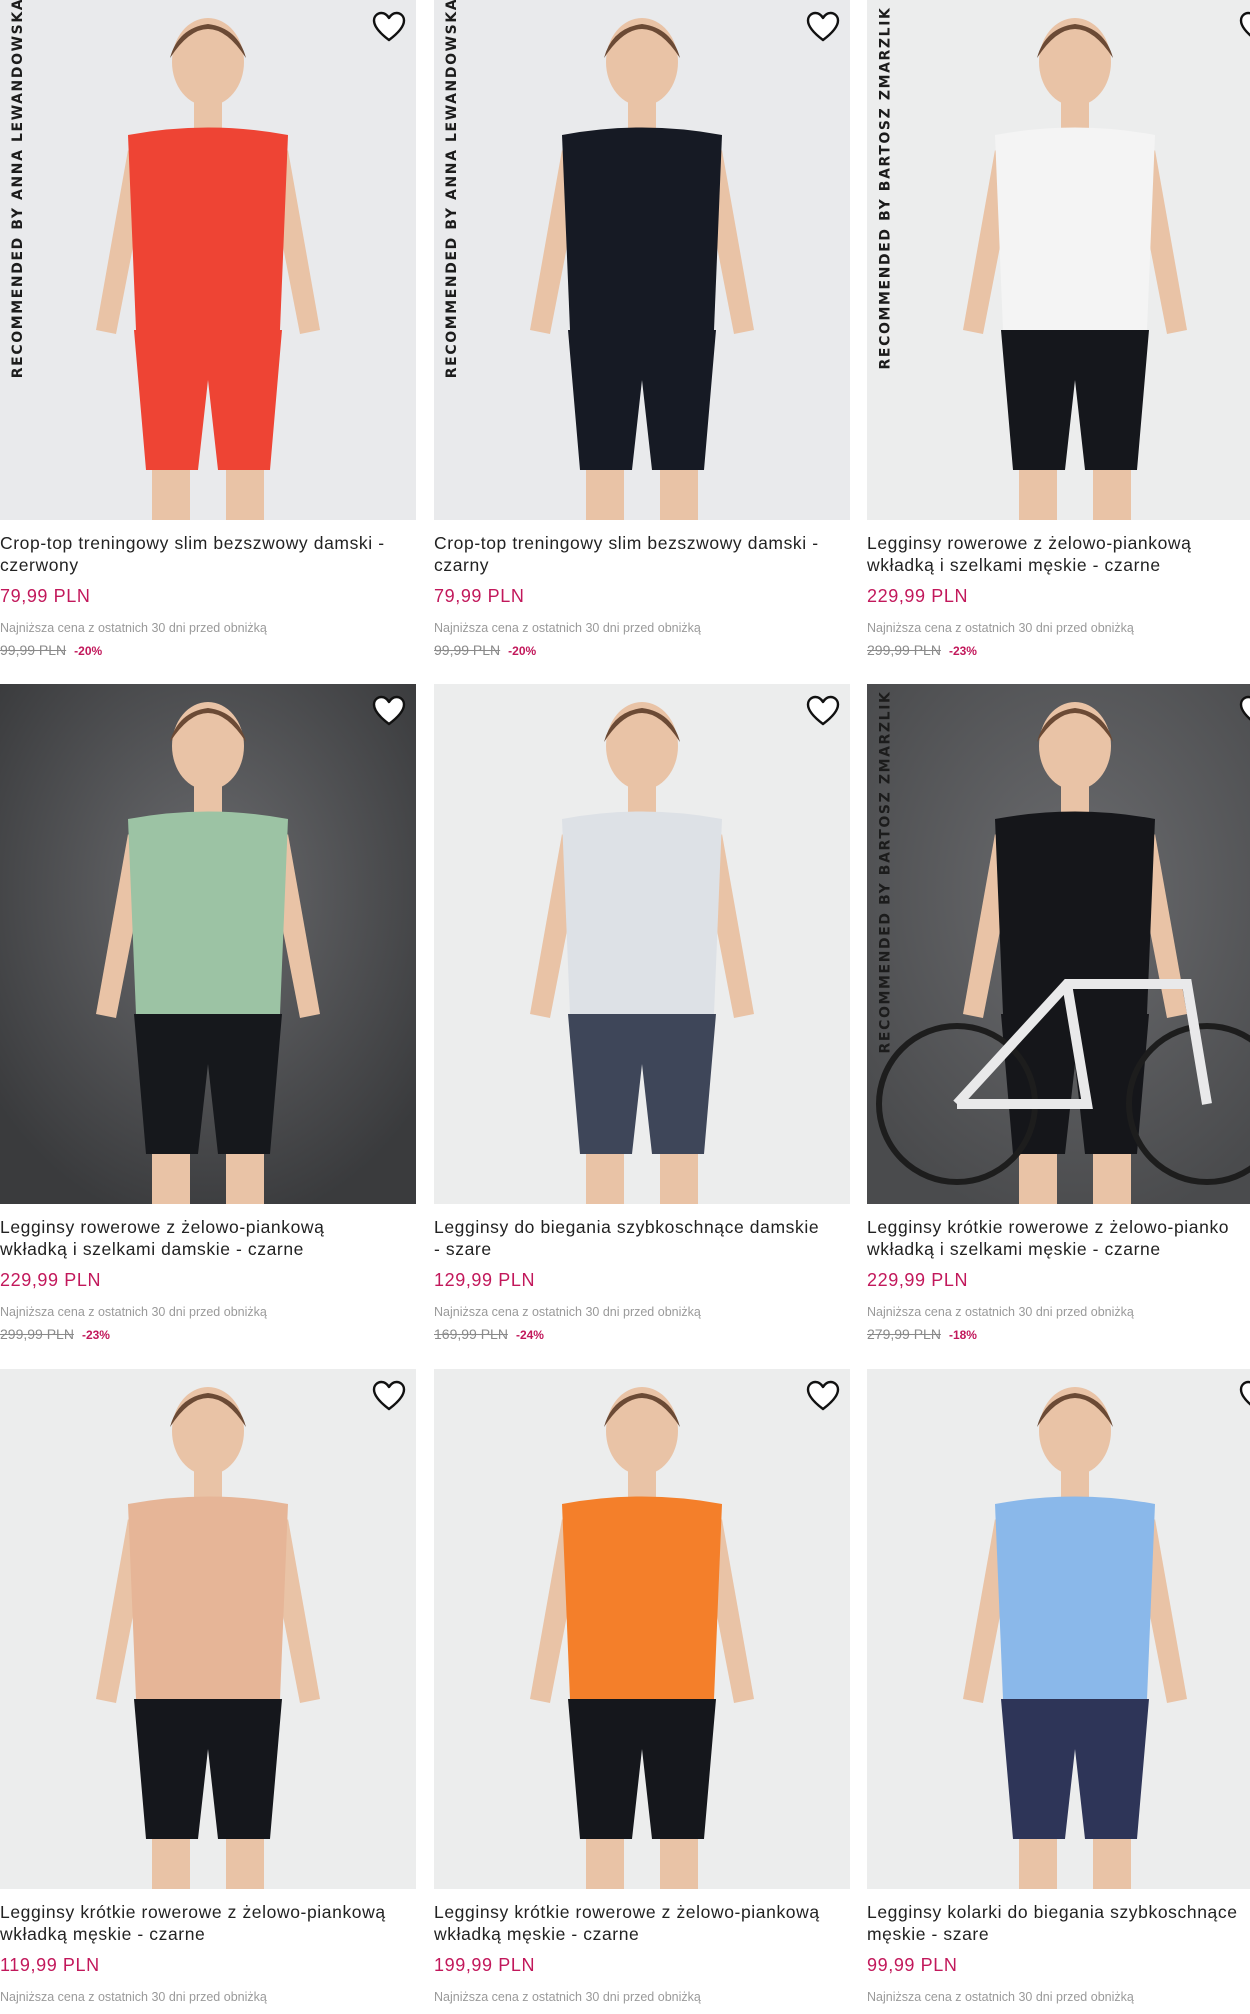 Image resolution: width=1250 pixels, height=2014 pixels. What do you see at coordinates (1058, 1934) in the screenshot?
I see `product-title-line2: męskie - szare` at bounding box center [1058, 1934].